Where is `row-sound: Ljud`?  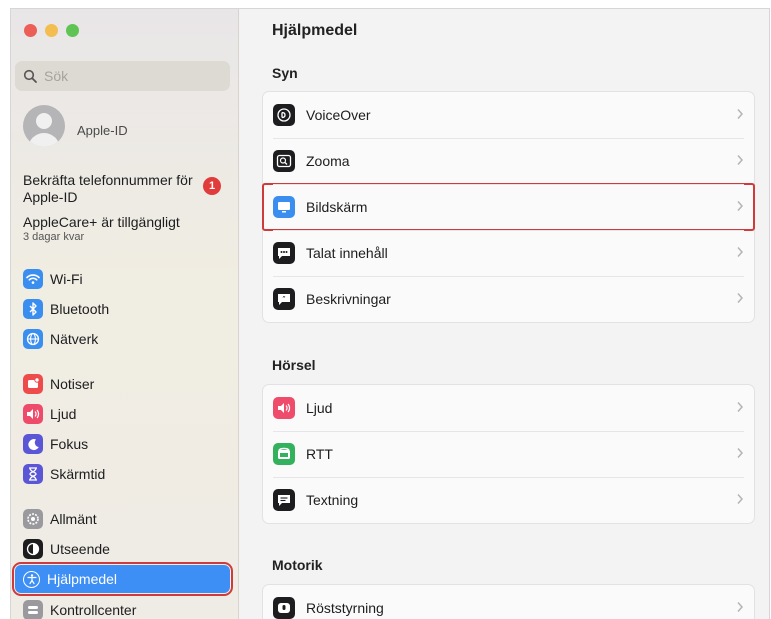 row-sound: Ljud is located at coordinates (508, 408).